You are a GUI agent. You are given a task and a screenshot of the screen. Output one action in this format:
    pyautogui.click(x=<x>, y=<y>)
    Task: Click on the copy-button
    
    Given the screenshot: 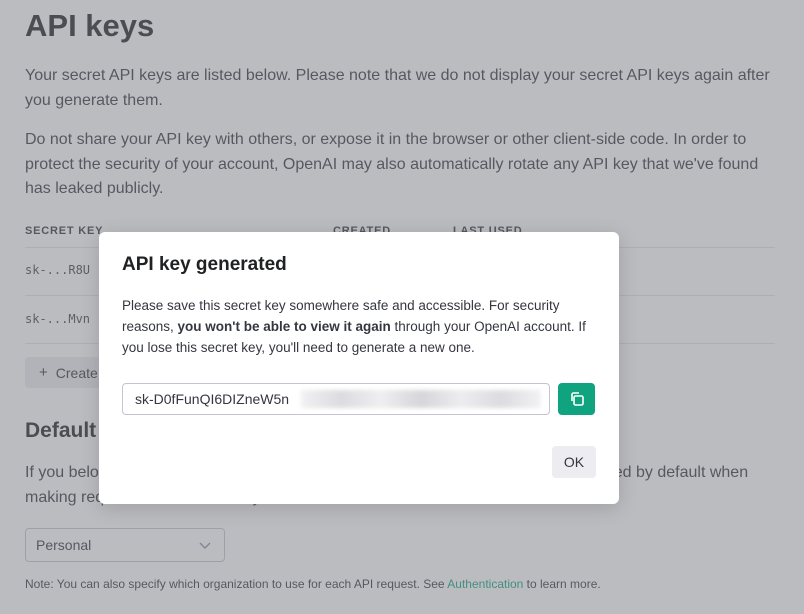 What is the action you would take?
    pyautogui.click(x=576, y=399)
    